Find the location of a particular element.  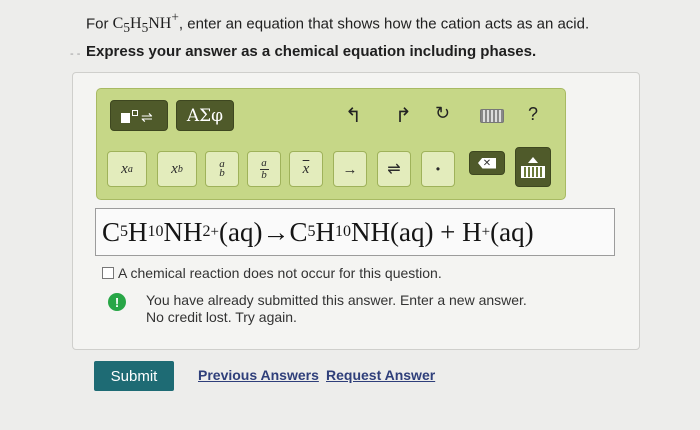

reaction-arrow-button: → is located at coordinates (350, 169).